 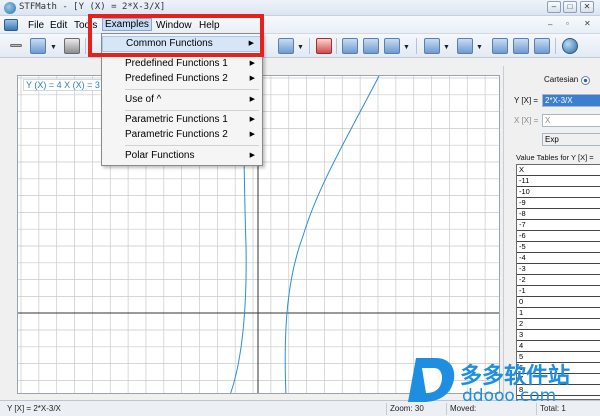 I want to click on toolbar: ▼ ▼ ▼ ▼ ▼, so click(x=300, y=46).